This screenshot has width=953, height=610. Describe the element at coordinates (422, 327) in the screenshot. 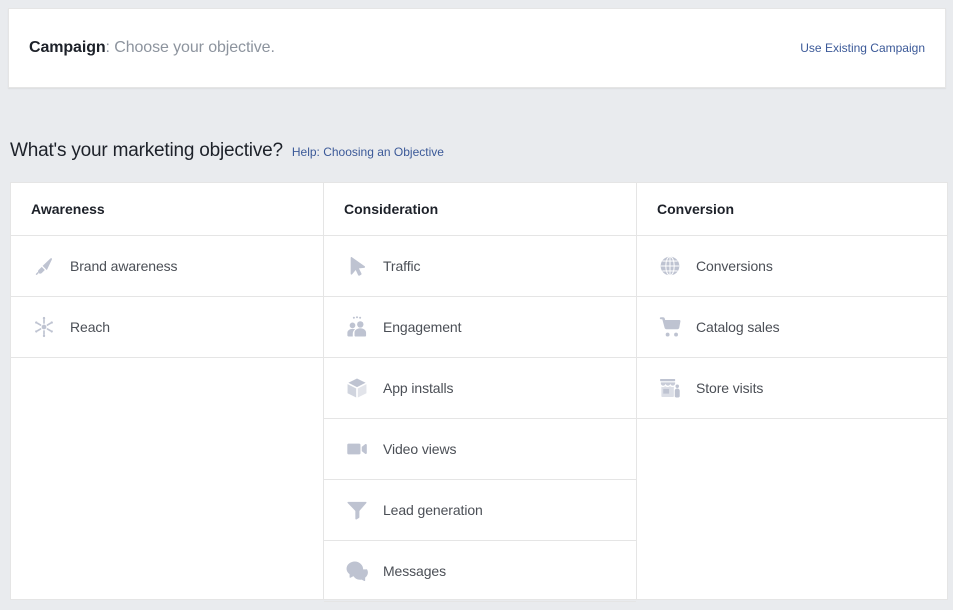

I see `objective-label: Engagement` at that location.